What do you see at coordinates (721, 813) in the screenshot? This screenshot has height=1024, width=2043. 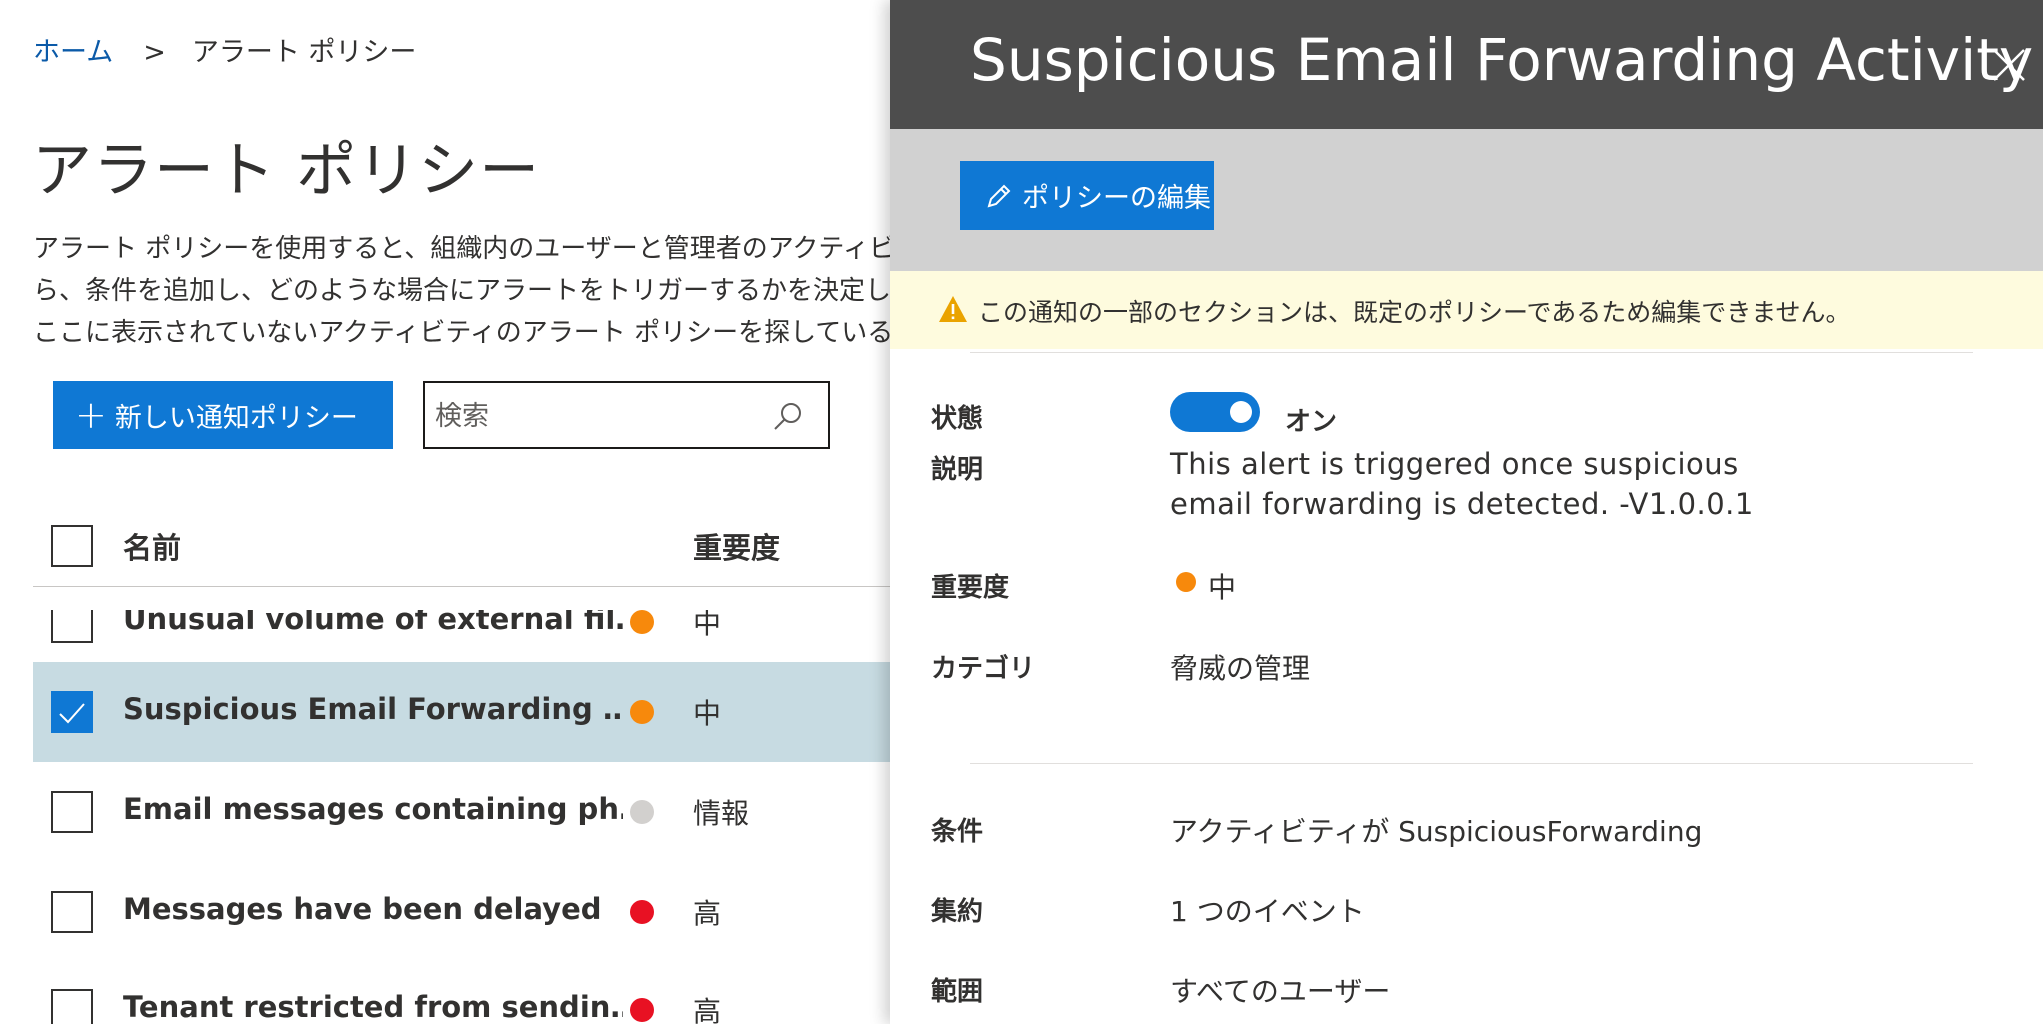 I see `policy-severity: 情報` at bounding box center [721, 813].